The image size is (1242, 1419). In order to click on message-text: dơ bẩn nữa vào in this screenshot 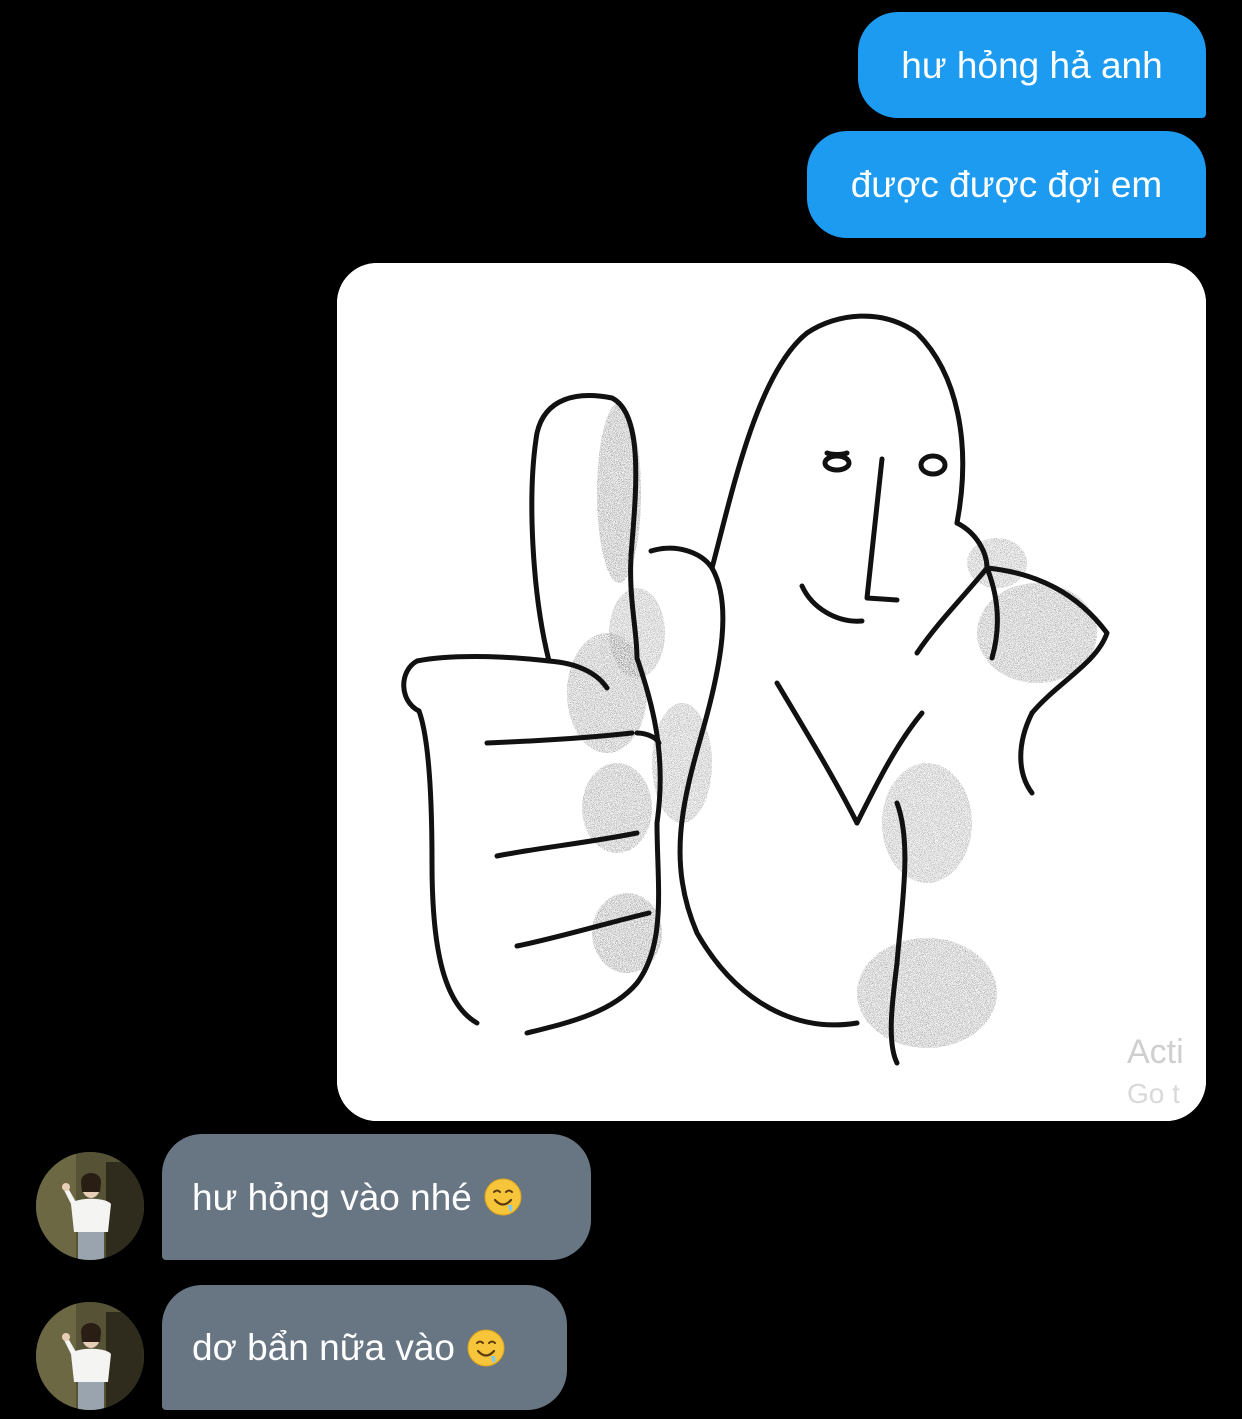, I will do `click(323, 1347)`.